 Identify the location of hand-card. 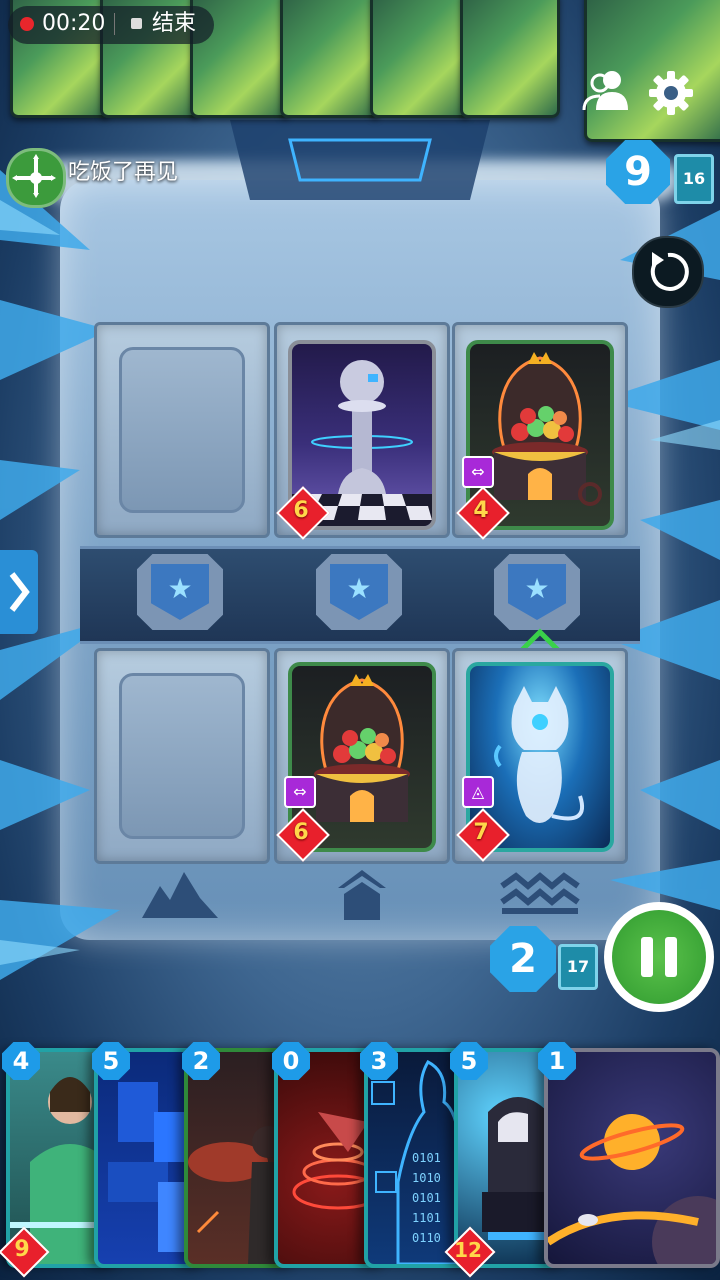
(632, 1158).